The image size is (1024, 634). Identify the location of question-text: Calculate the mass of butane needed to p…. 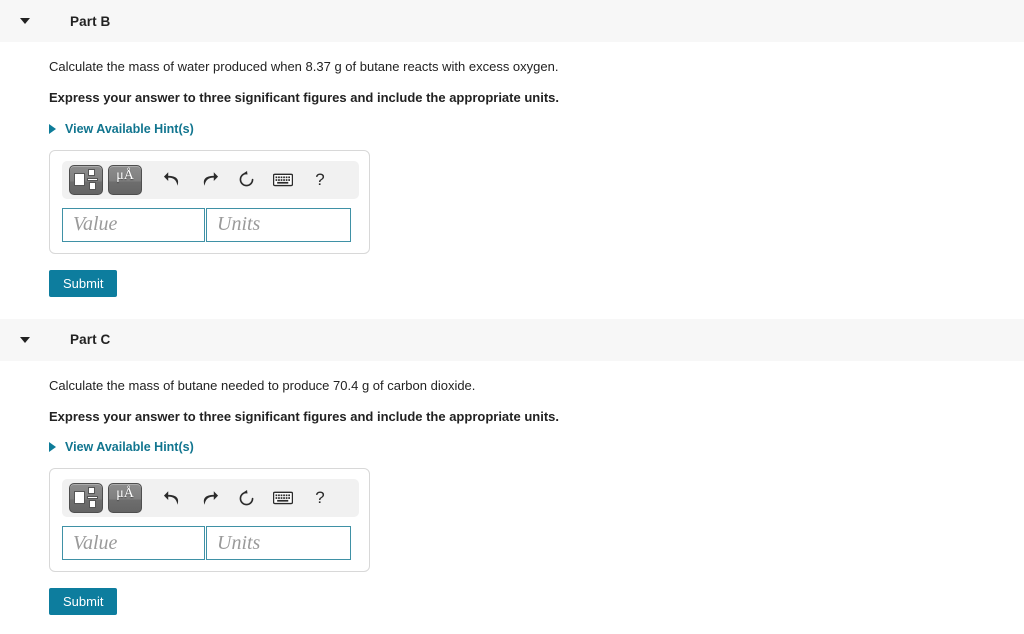
(262, 385).